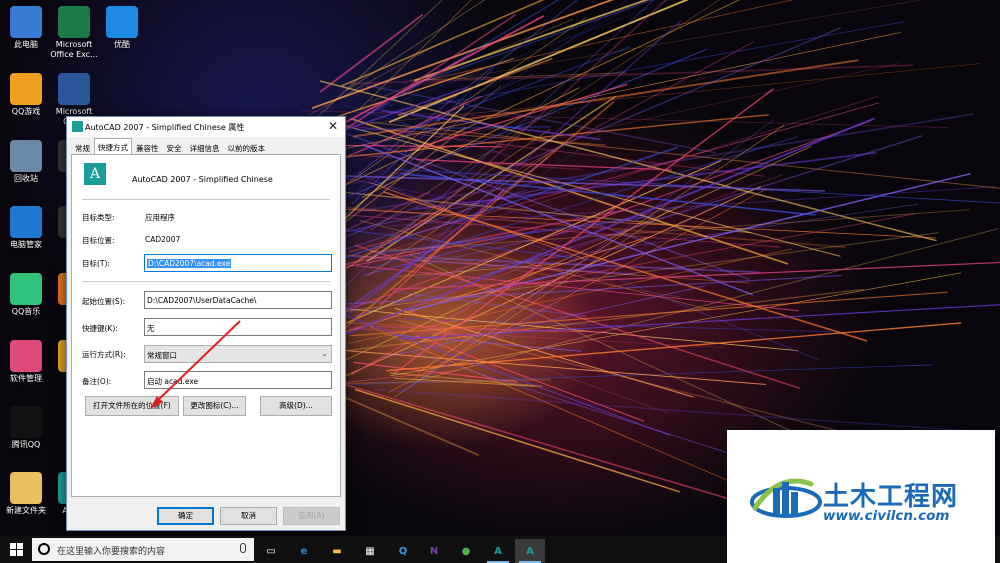  I want to click on desktop-shortcut-label: 回收站, so click(26, 178).